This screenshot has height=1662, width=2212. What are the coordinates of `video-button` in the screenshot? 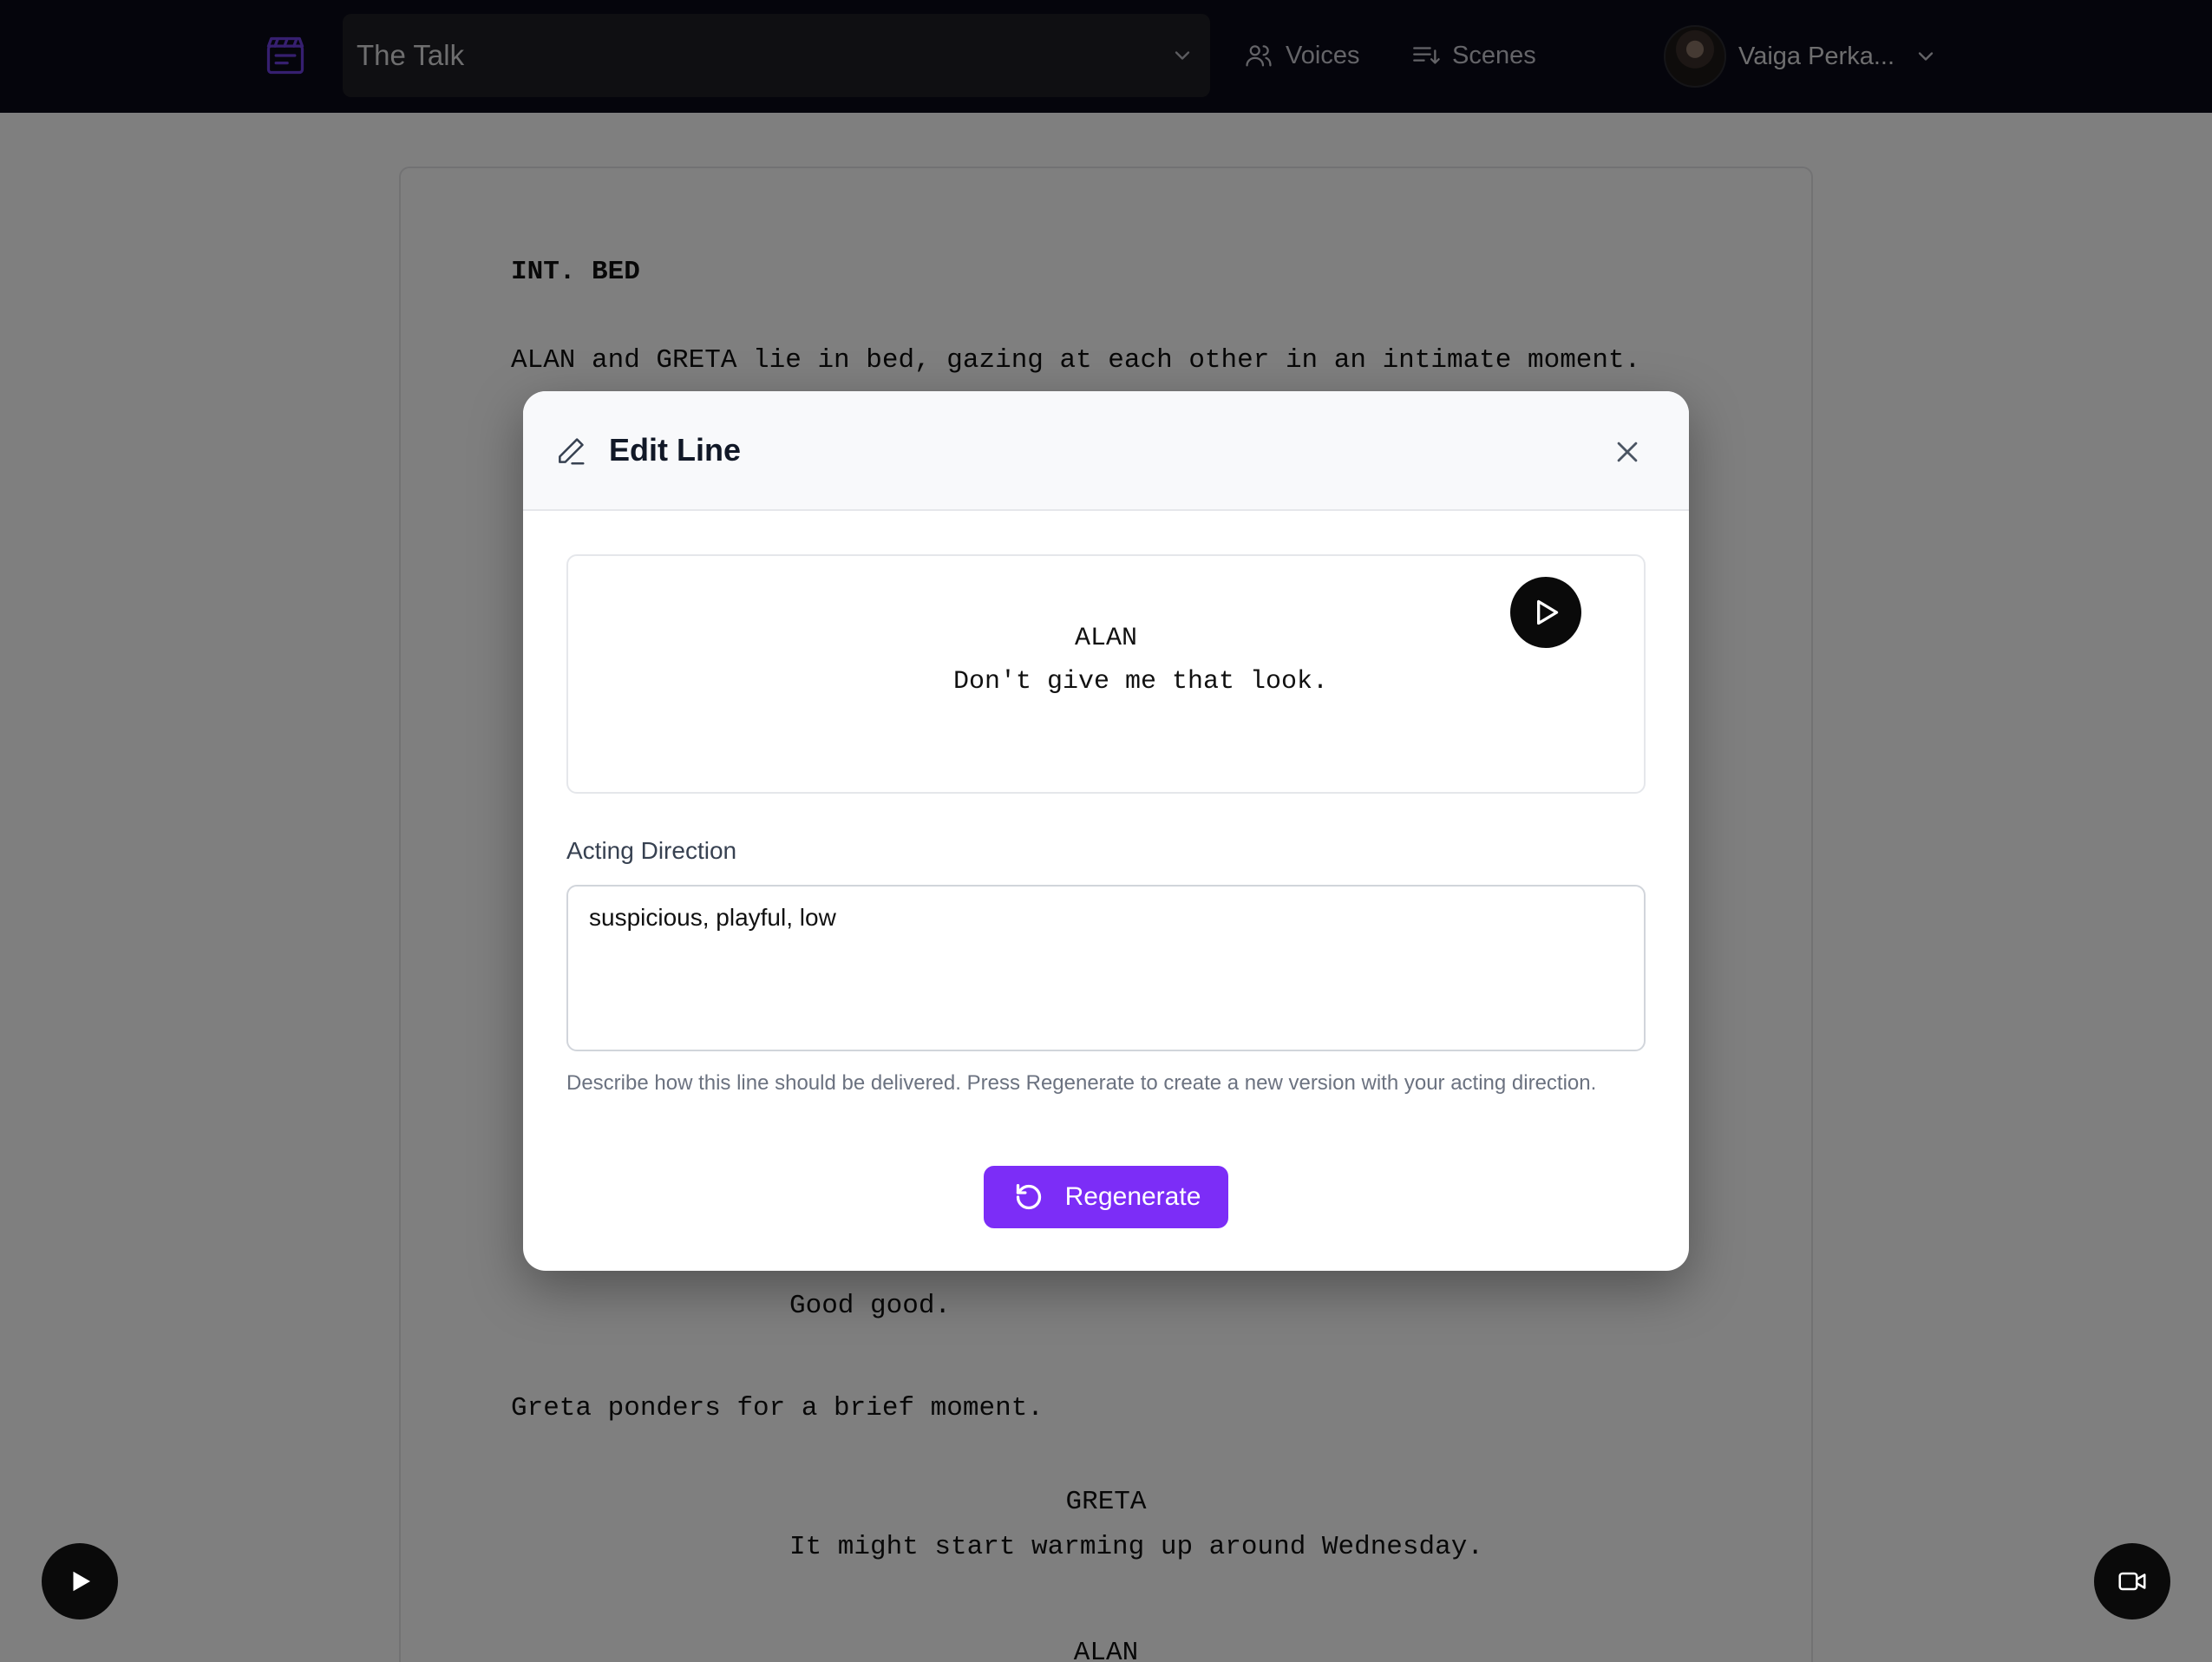 It's located at (2132, 1581).